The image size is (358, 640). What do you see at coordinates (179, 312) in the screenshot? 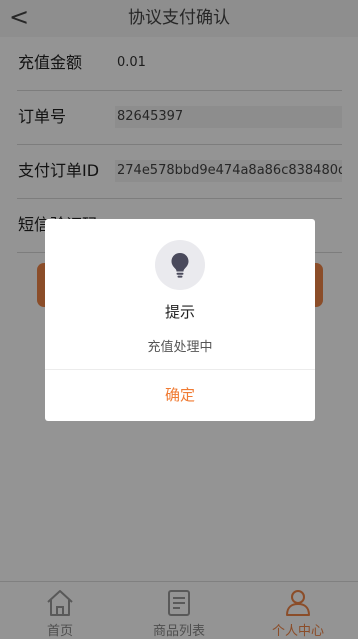
I see `dialog-title: 提示` at bounding box center [179, 312].